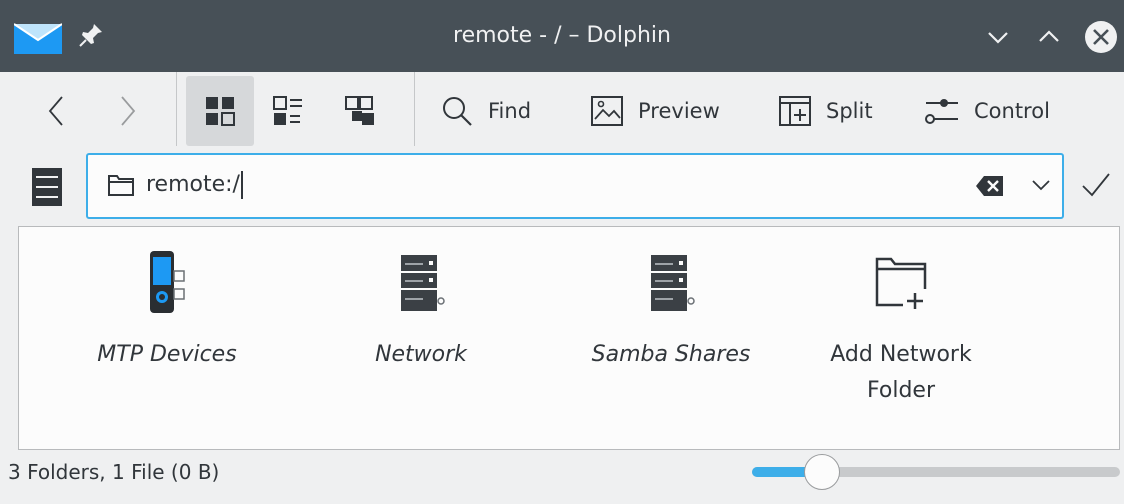 Image resolution: width=1124 pixels, height=504 pixels. I want to click on compact-view-icon, so click(287, 110).